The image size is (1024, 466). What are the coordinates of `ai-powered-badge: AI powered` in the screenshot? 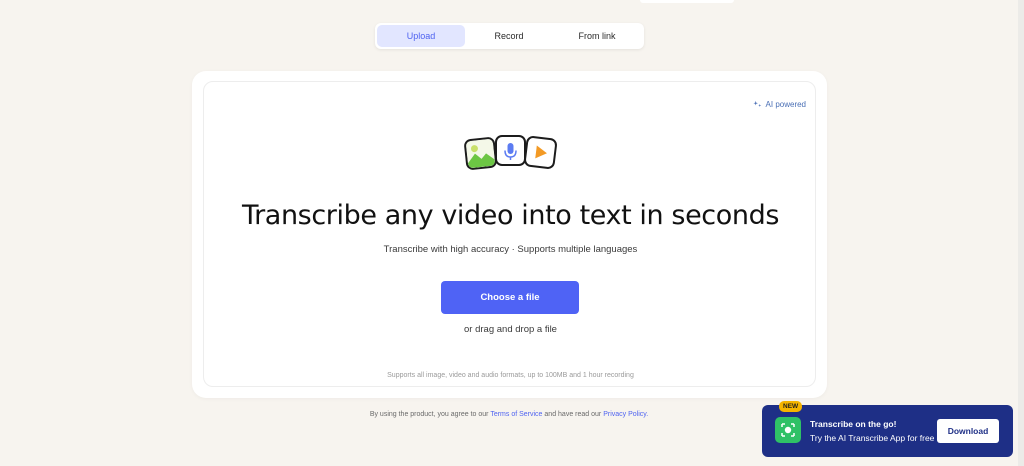 It's located at (779, 104).